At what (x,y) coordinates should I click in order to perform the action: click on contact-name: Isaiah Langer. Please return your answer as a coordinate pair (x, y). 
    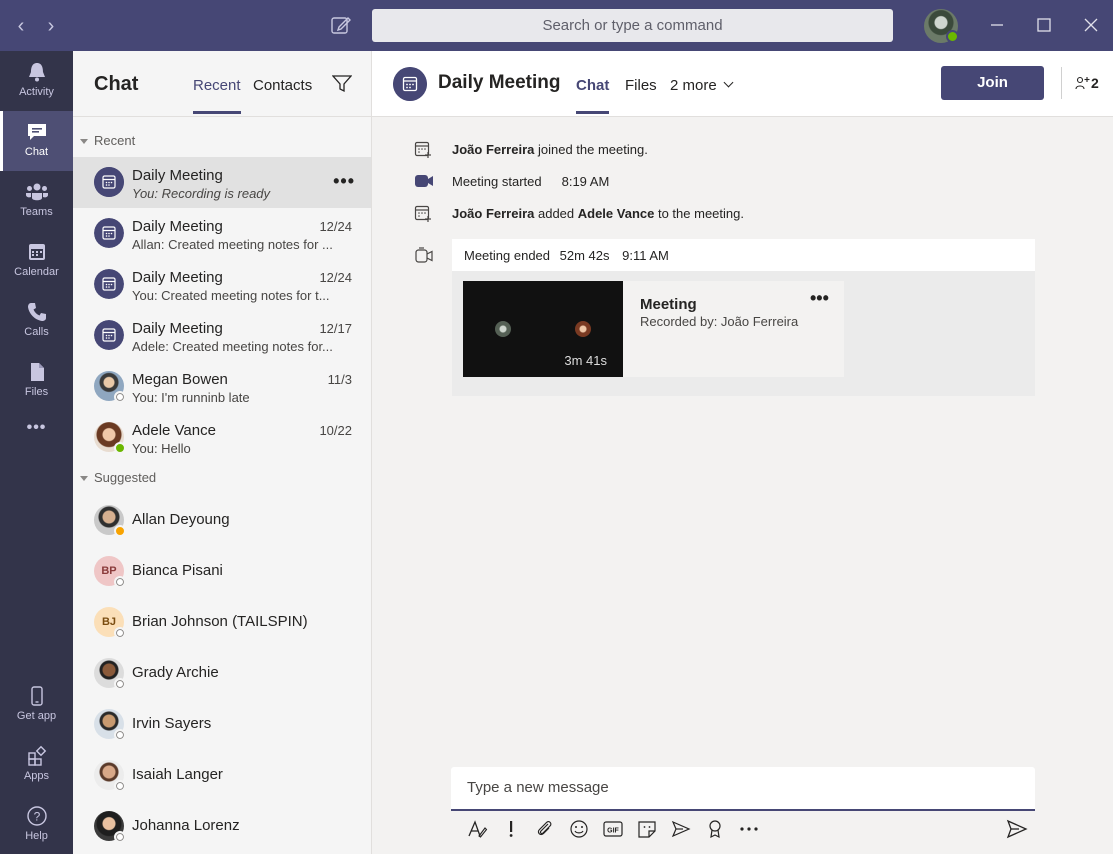
    Looking at the image, I should click on (177, 774).